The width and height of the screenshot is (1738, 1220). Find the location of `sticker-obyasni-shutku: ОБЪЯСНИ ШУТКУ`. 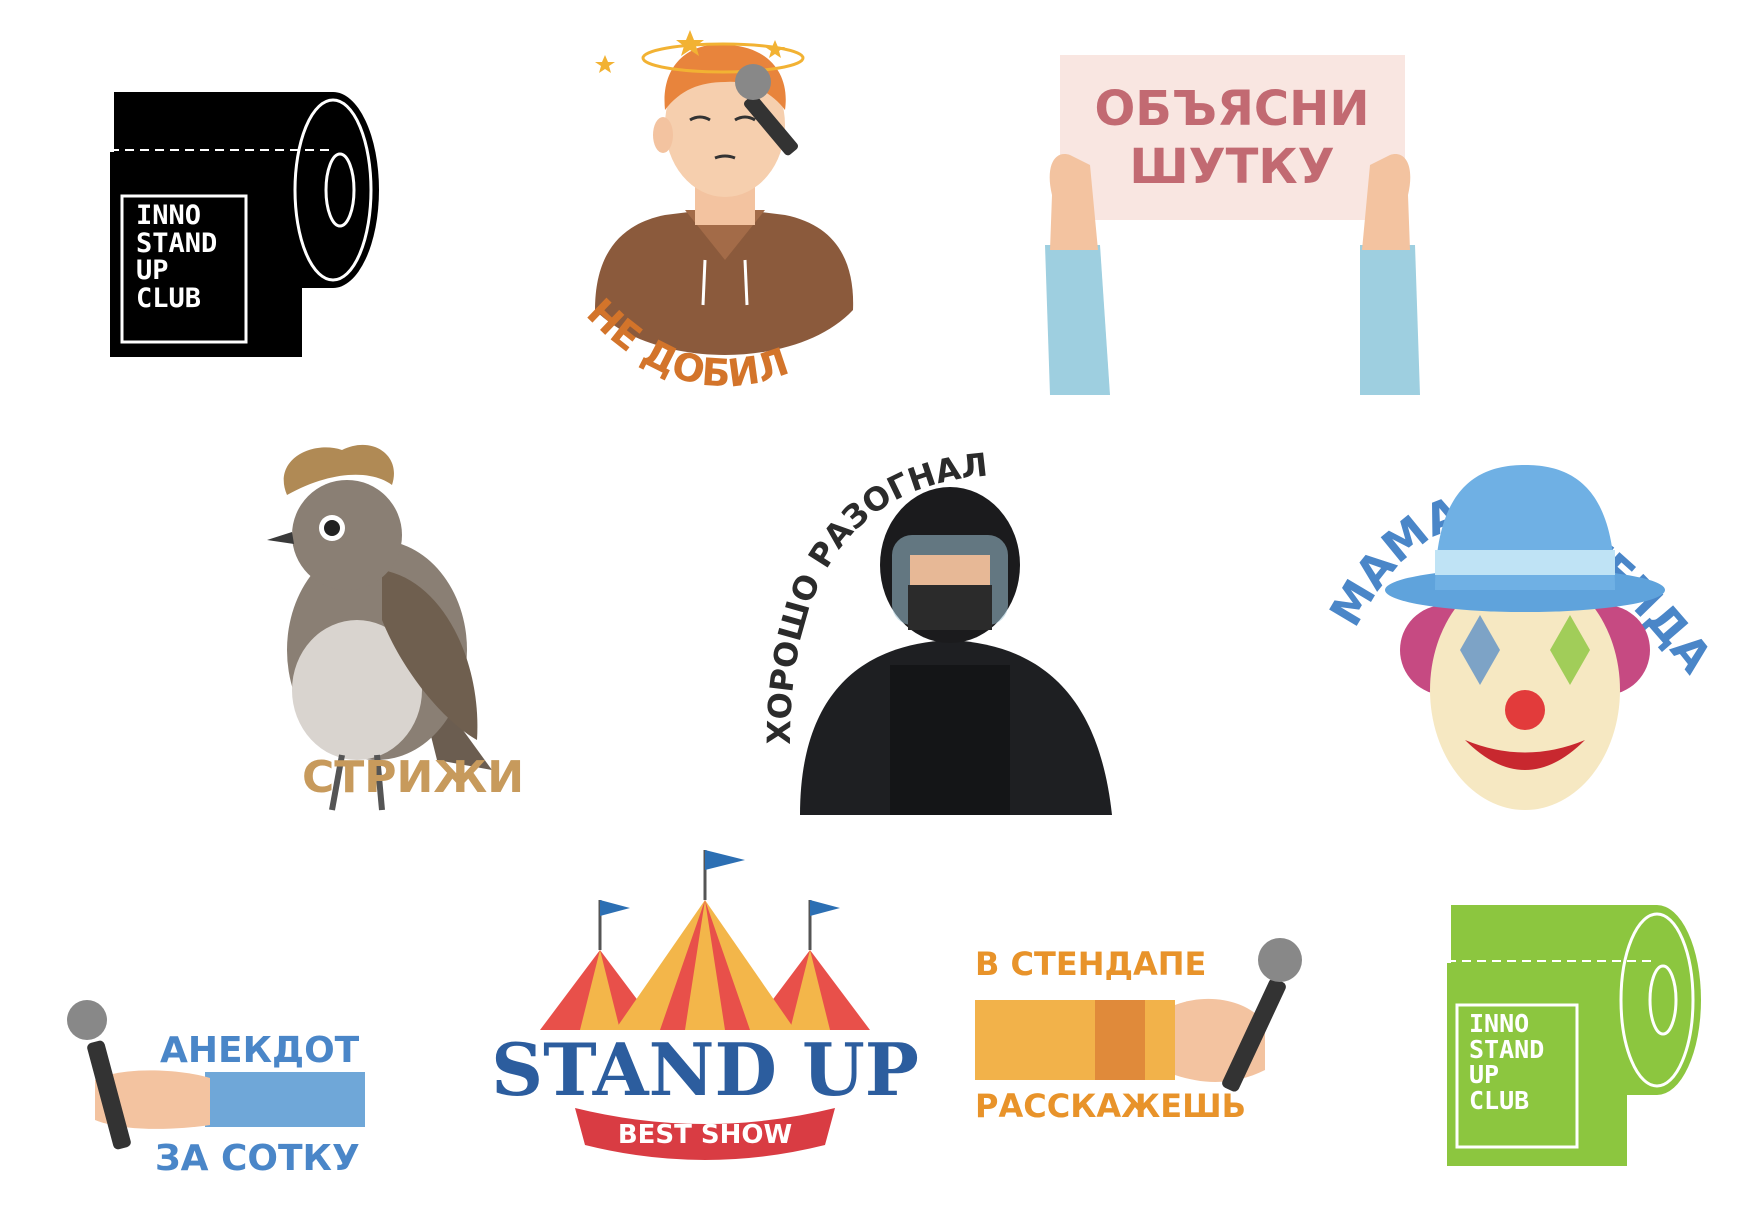

sticker-obyasni-shutku: ОБЪЯСНИ ШУТКУ is located at coordinates (1232, 230).